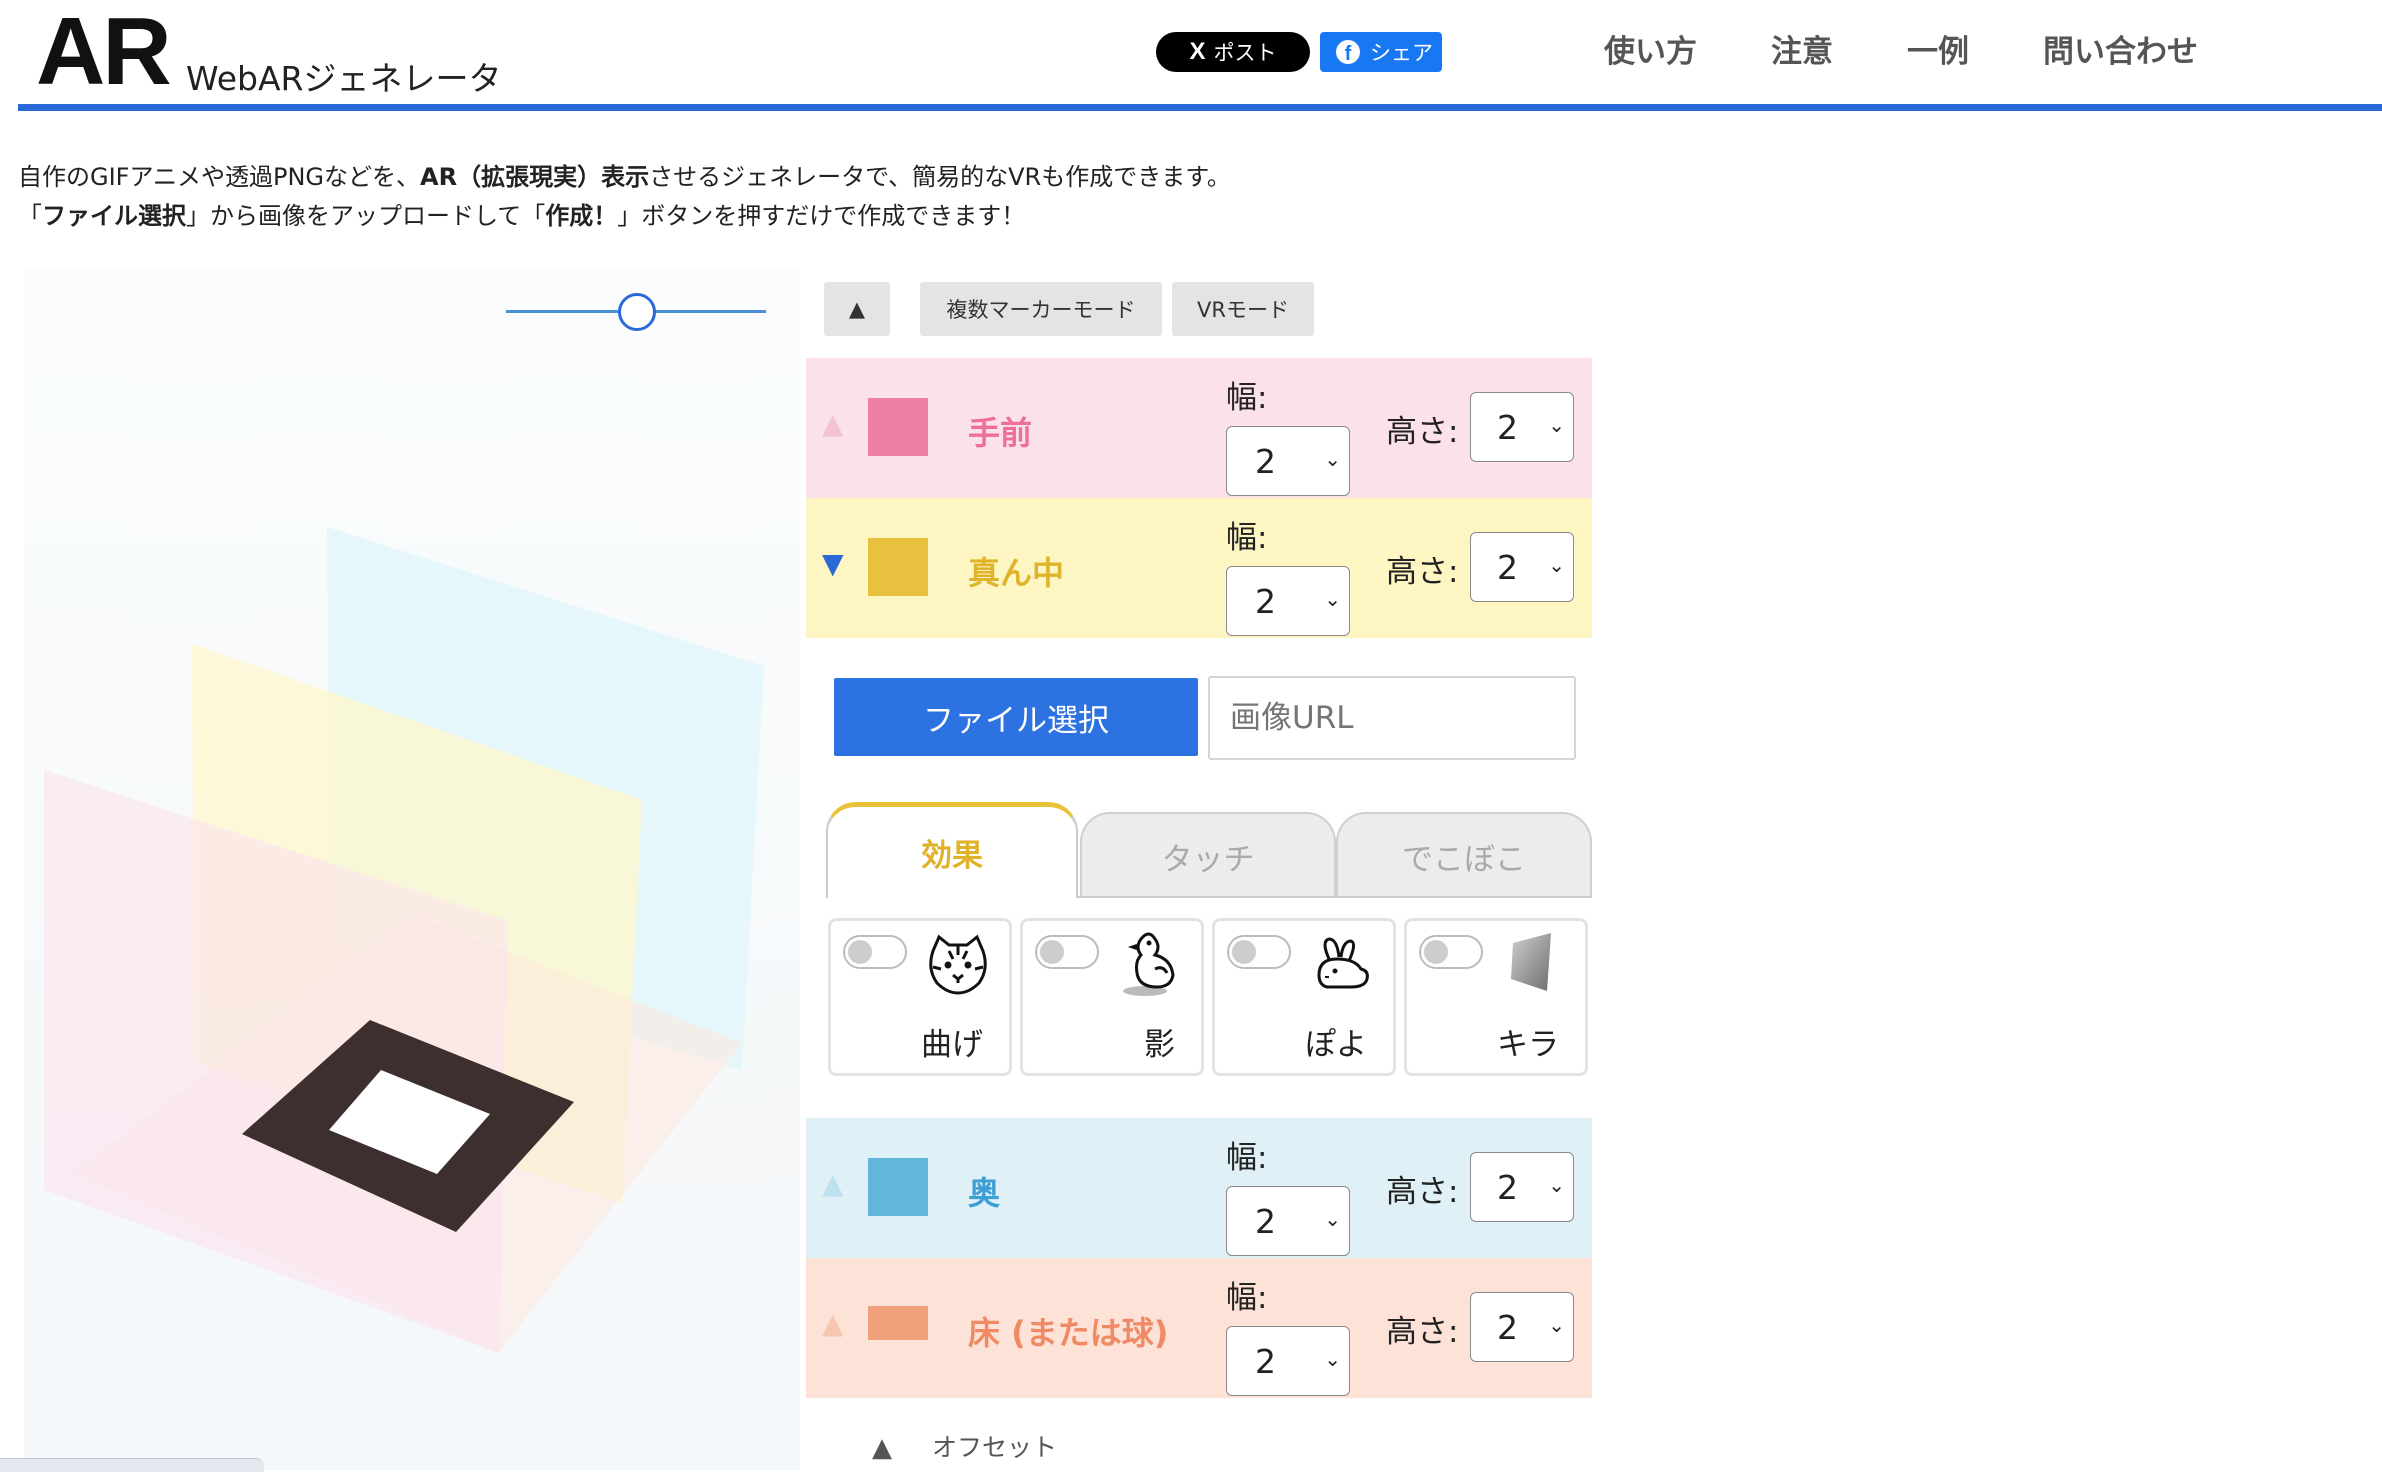 This screenshot has height=1472, width=2382. I want to click on file-select-button: ファイル選択, so click(1016, 717).